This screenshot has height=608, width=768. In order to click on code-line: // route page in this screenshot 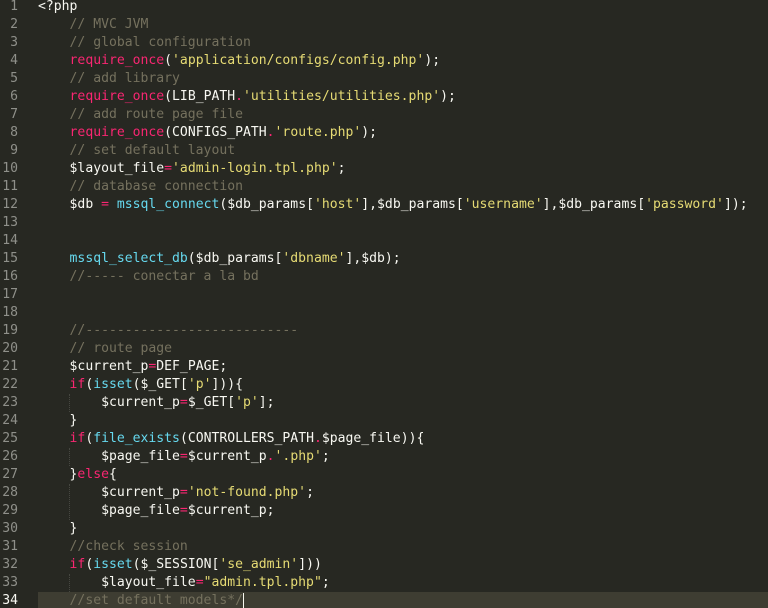, I will do `click(105, 349)`.